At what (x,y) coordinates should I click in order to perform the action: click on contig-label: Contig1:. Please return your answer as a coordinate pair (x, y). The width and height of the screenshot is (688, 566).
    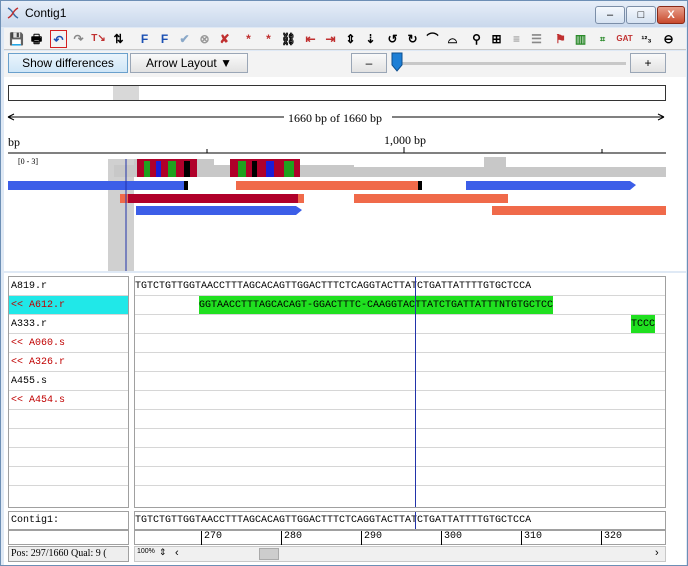
    Looking at the image, I should click on (35, 520).